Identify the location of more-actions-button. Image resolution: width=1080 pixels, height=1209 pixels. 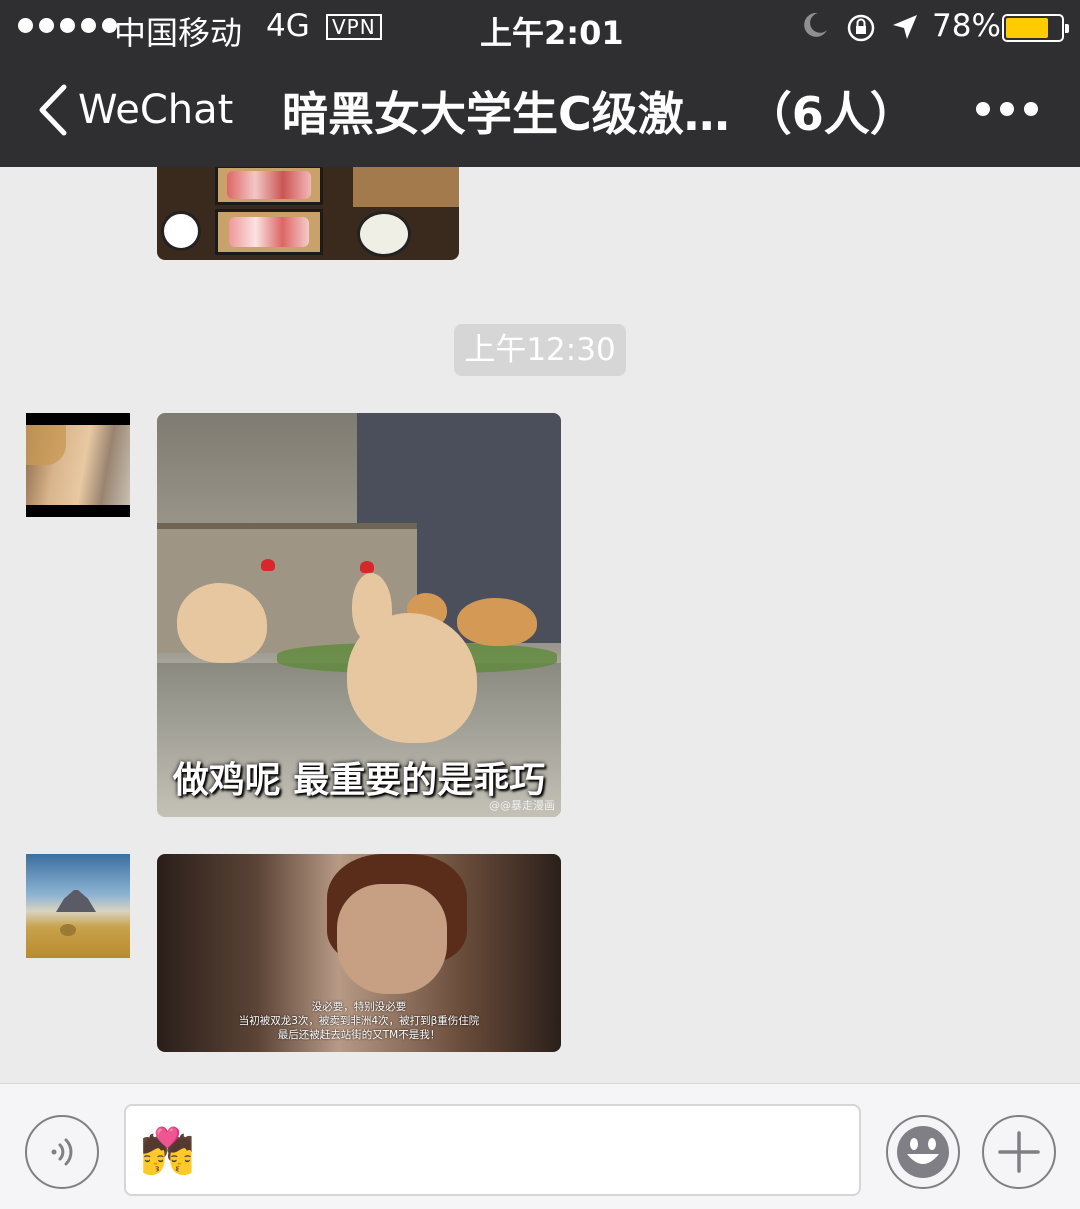
(1019, 1152).